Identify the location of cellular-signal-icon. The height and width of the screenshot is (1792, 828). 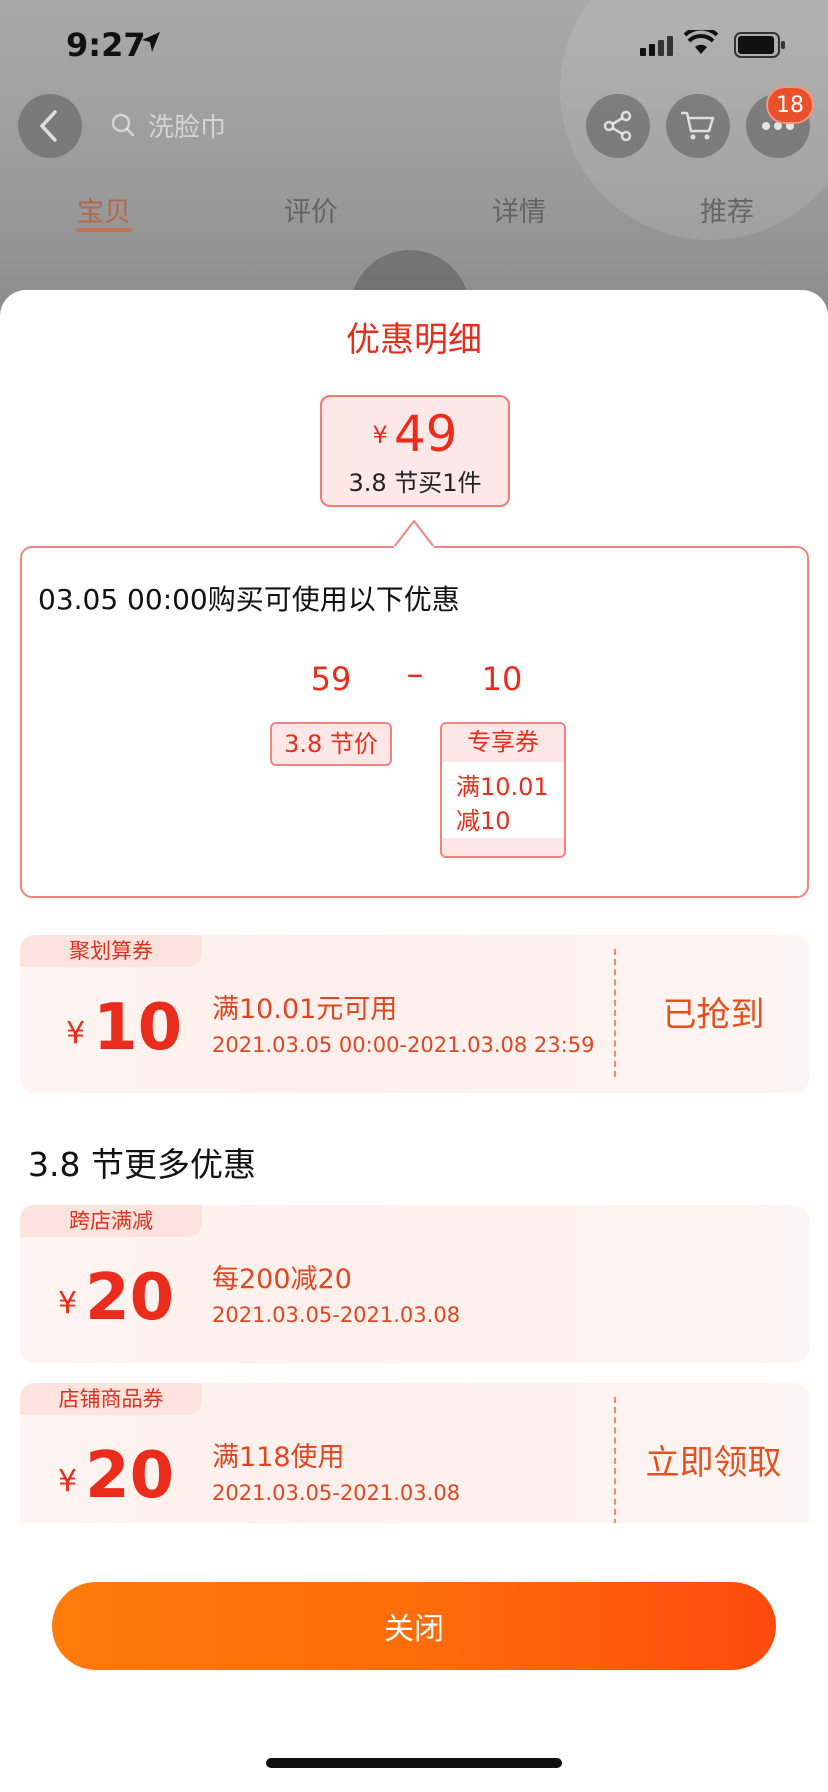
(656, 46).